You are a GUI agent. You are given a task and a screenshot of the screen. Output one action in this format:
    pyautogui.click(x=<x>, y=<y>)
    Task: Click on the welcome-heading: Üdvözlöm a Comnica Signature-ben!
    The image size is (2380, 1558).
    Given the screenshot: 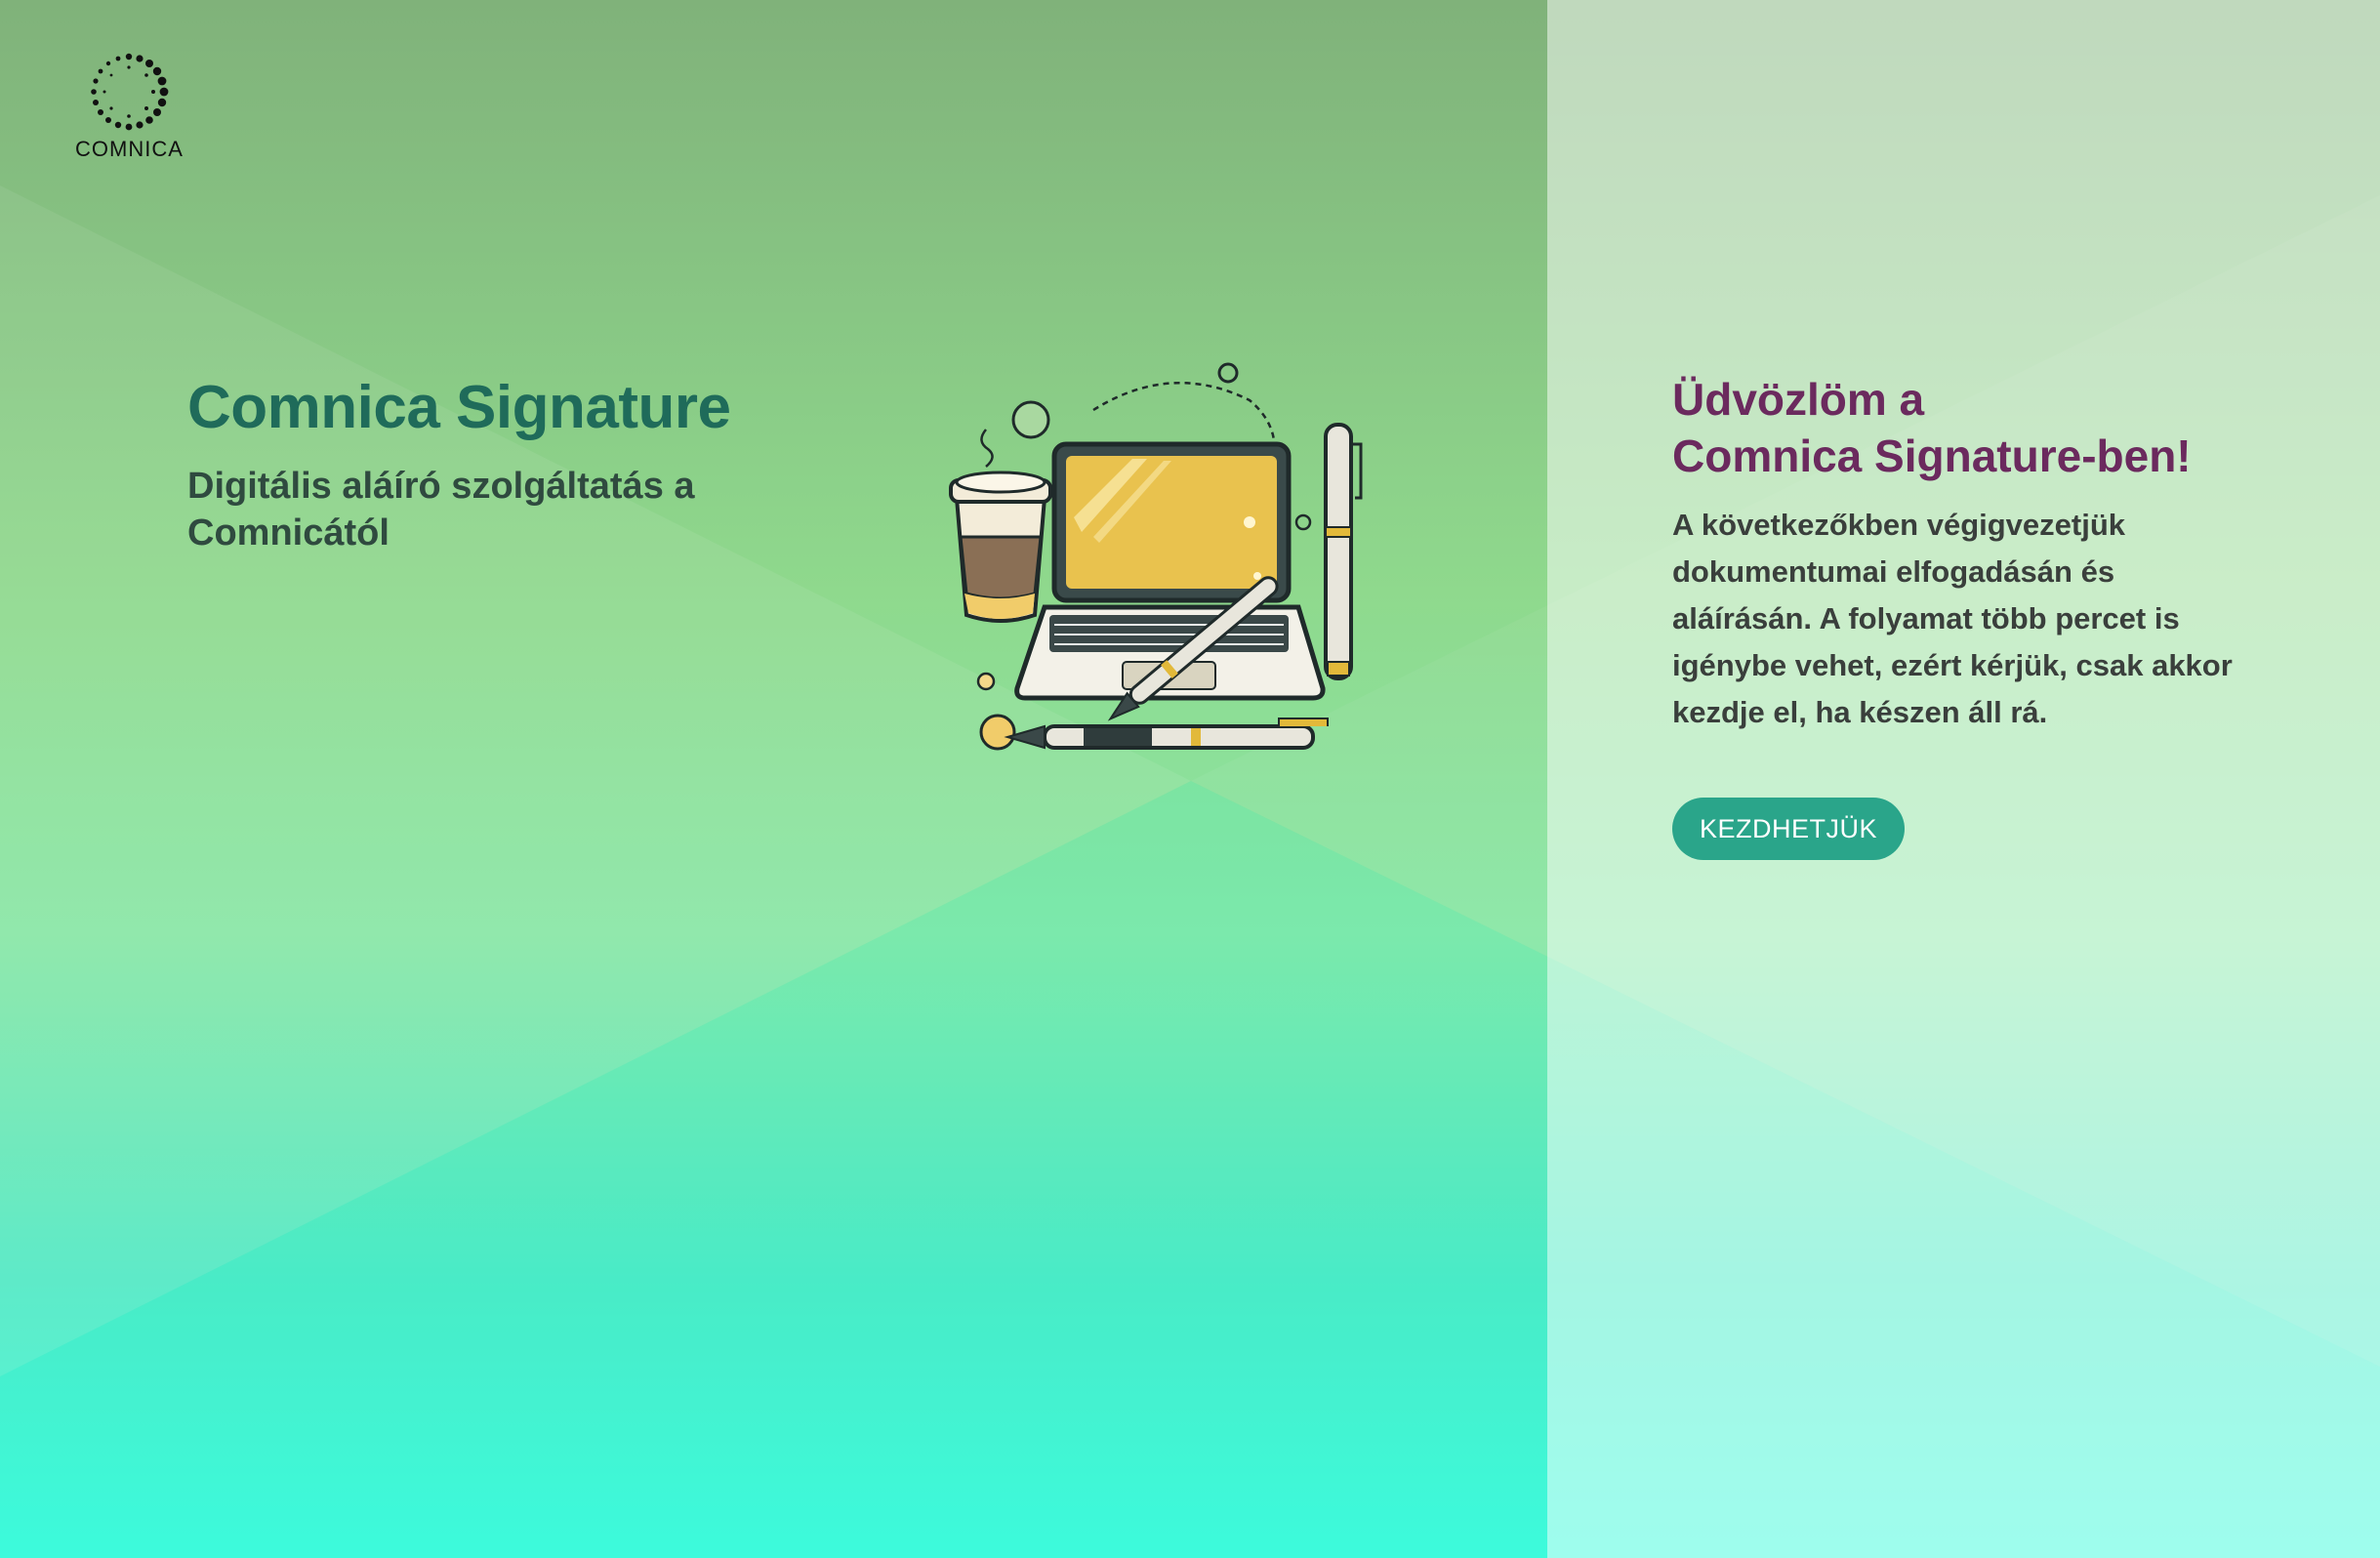 What is the action you would take?
    pyautogui.click(x=1984, y=427)
    